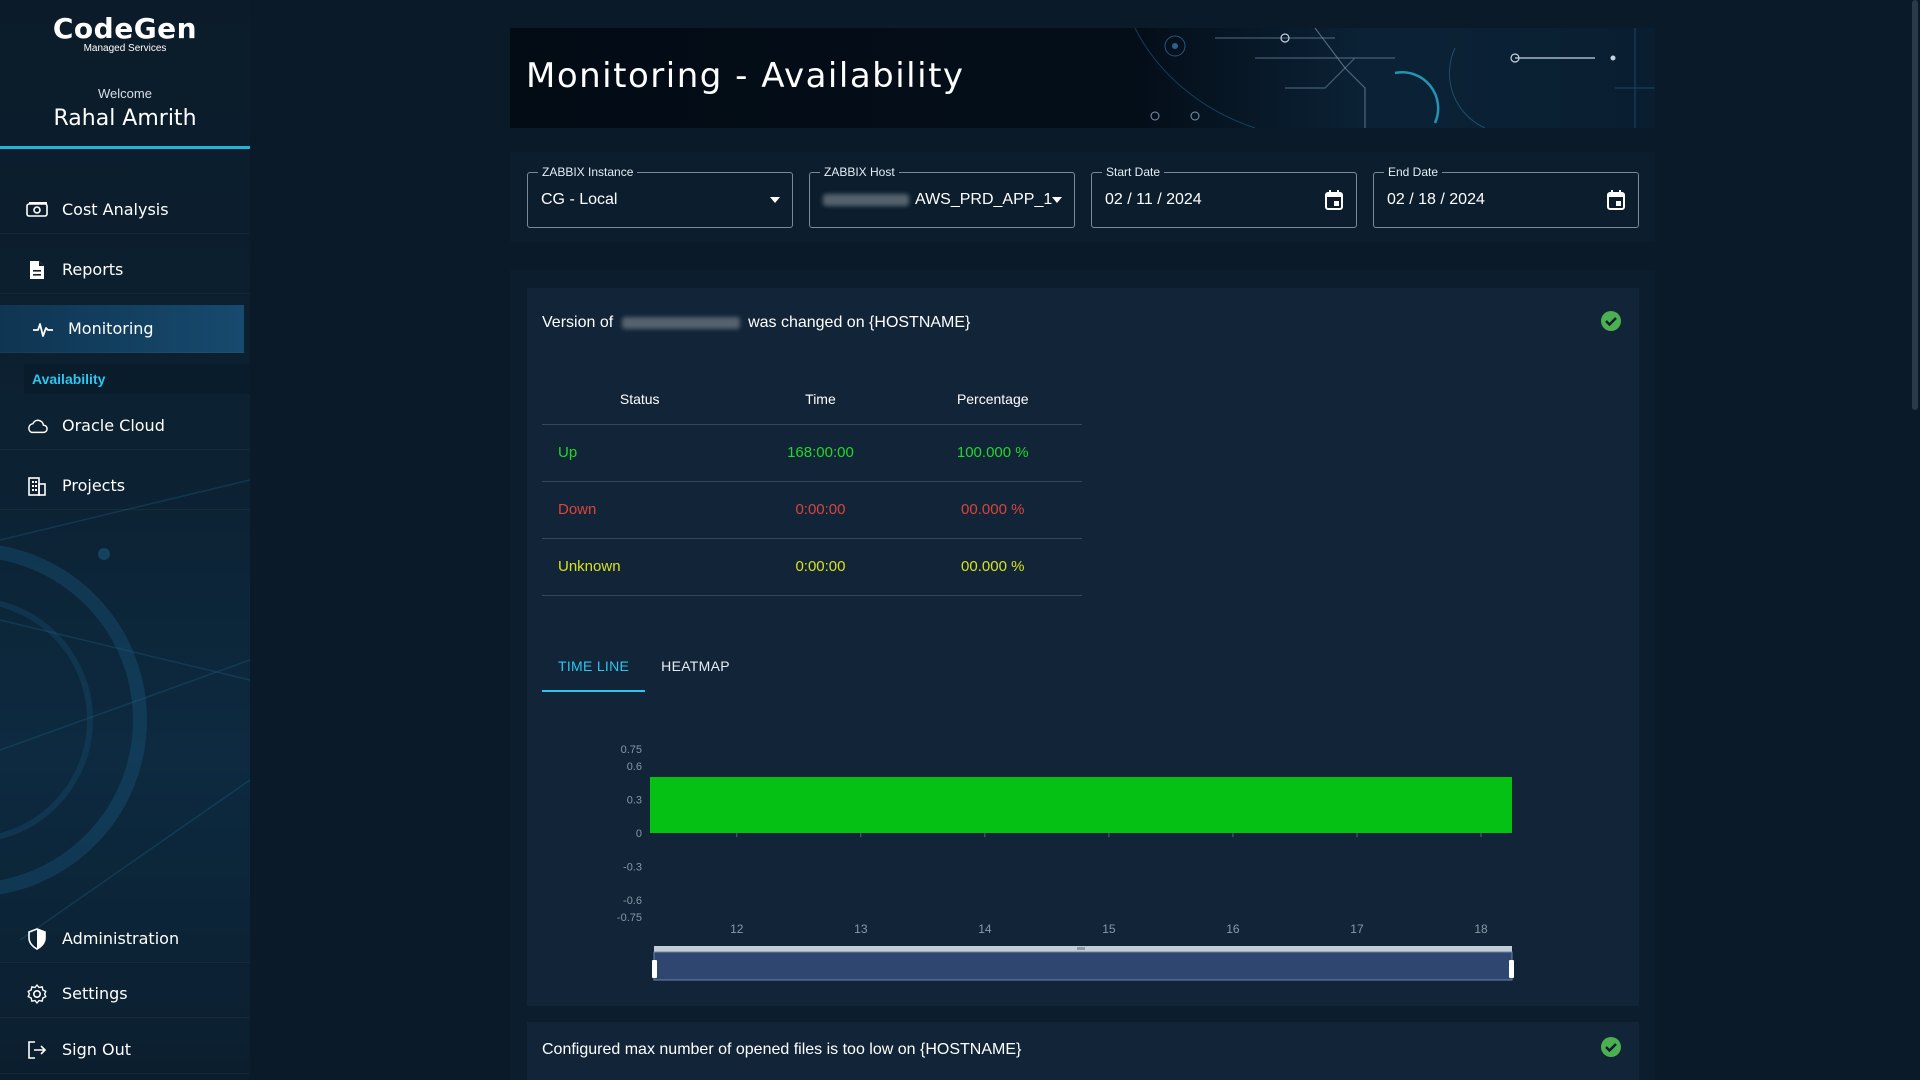 The height and width of the screenshot is (1080, 1920). What do you see at coordinates (1109, 929) in the screenshot?
I see `x-tick-label: 15` at bounding box center [1109, 929].